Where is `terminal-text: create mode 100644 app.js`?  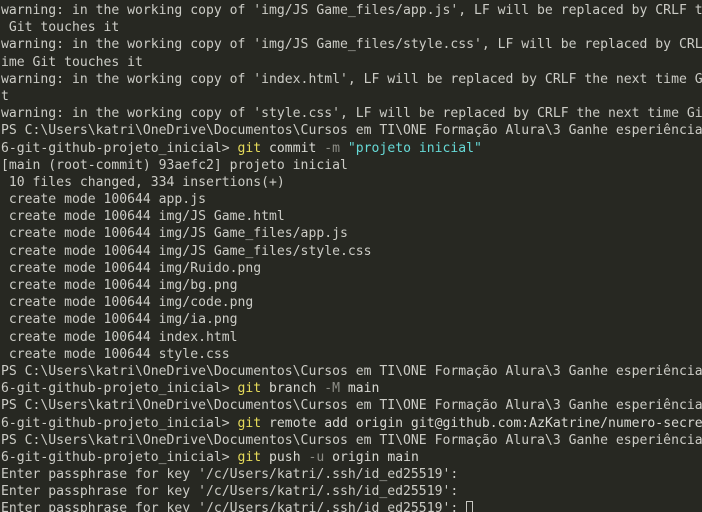
terminal-text: create mode 100644 app.js is located at coordinates (103, 200).